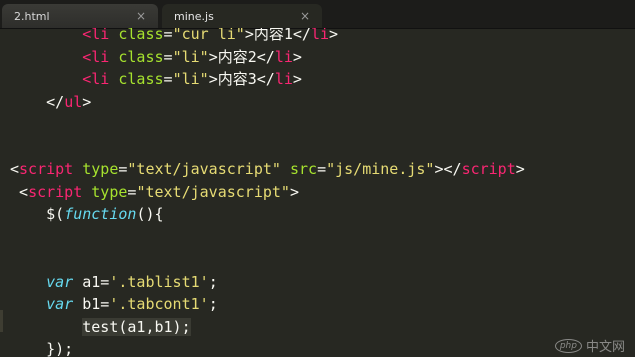 This screenshot has height=357, width=635. I want to click on code-token: });, so click(60, 348).